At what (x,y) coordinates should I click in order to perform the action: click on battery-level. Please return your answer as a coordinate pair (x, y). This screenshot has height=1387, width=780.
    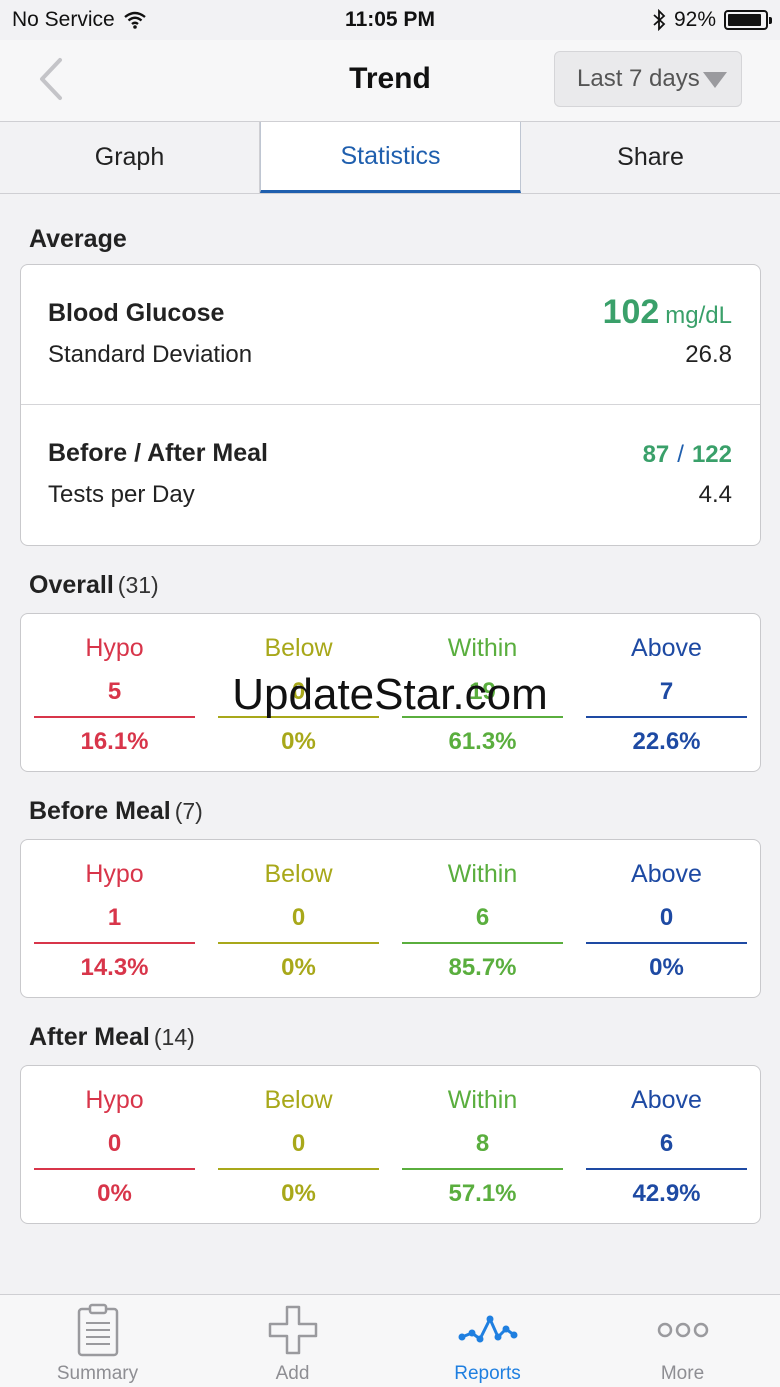
    Looking at the image, I should click on (745, 20).